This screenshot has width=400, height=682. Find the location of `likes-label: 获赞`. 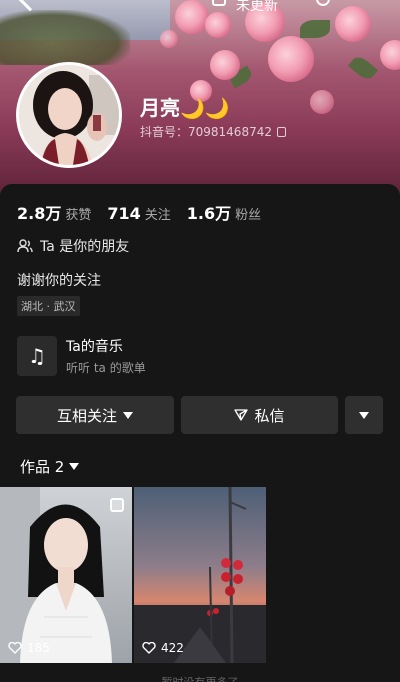

likes-label: 获赞 is located at coordinates (78, 215).